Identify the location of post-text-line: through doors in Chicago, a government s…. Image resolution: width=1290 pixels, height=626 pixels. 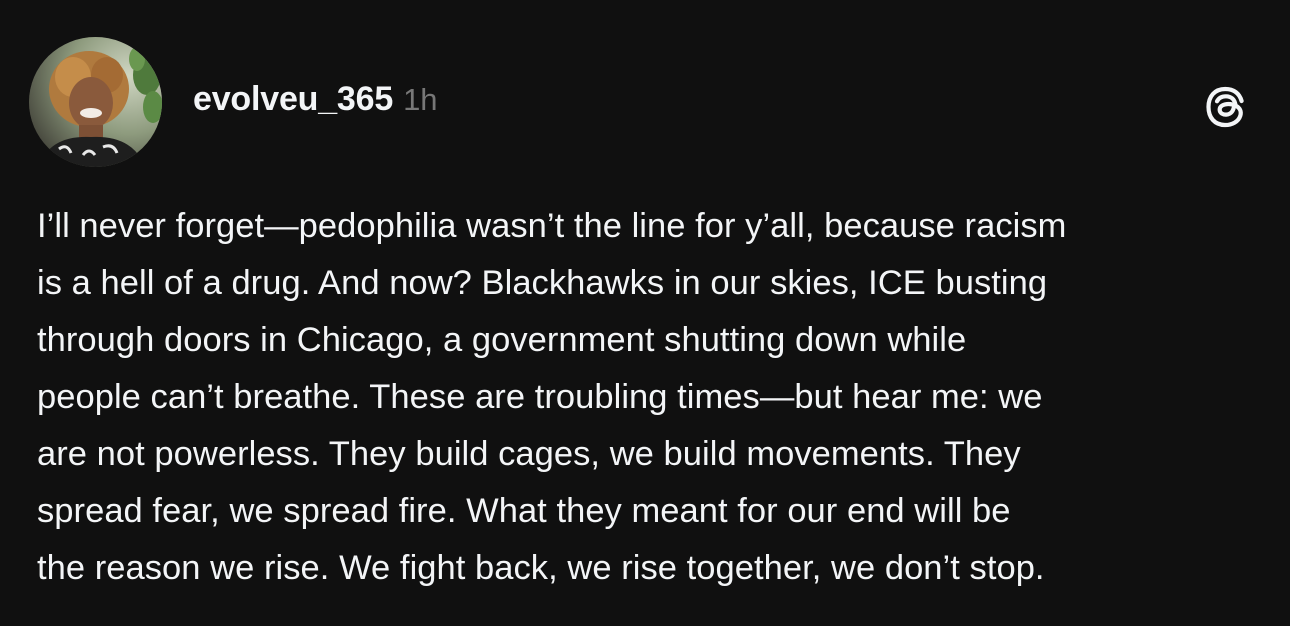
(502, 340).